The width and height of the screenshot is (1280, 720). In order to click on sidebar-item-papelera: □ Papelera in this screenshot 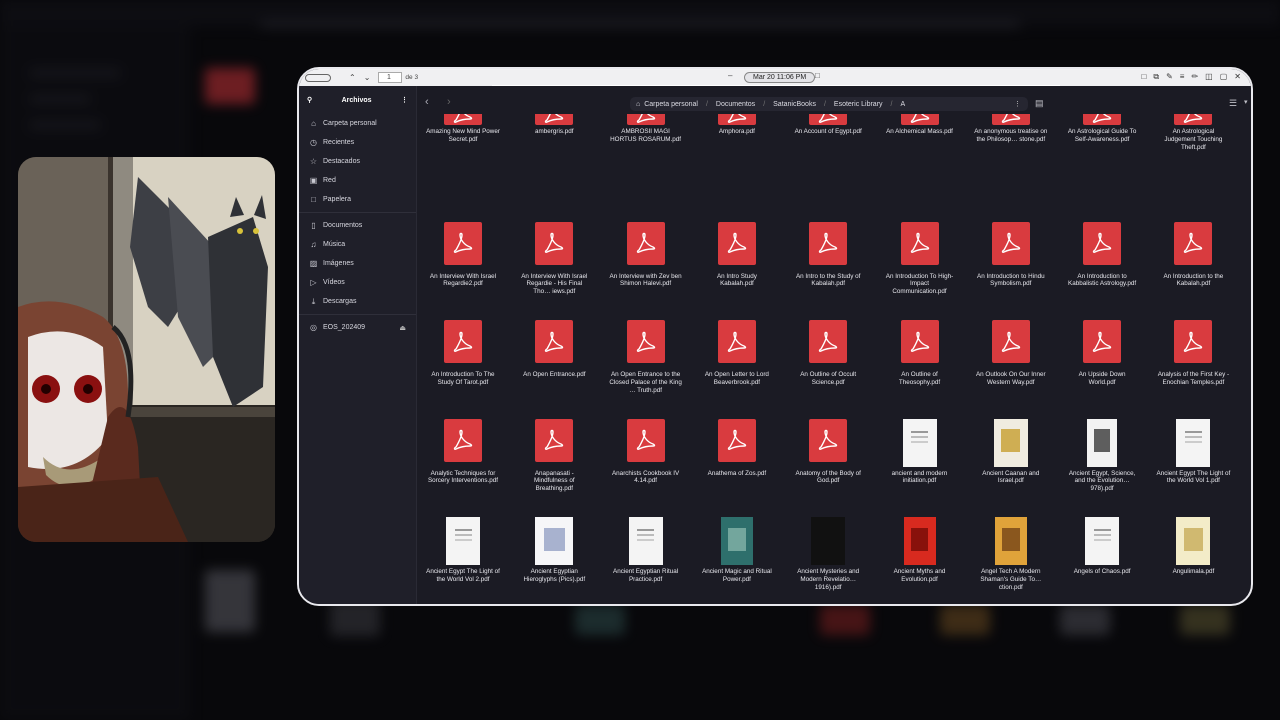, I will do `click(357, 199)`.